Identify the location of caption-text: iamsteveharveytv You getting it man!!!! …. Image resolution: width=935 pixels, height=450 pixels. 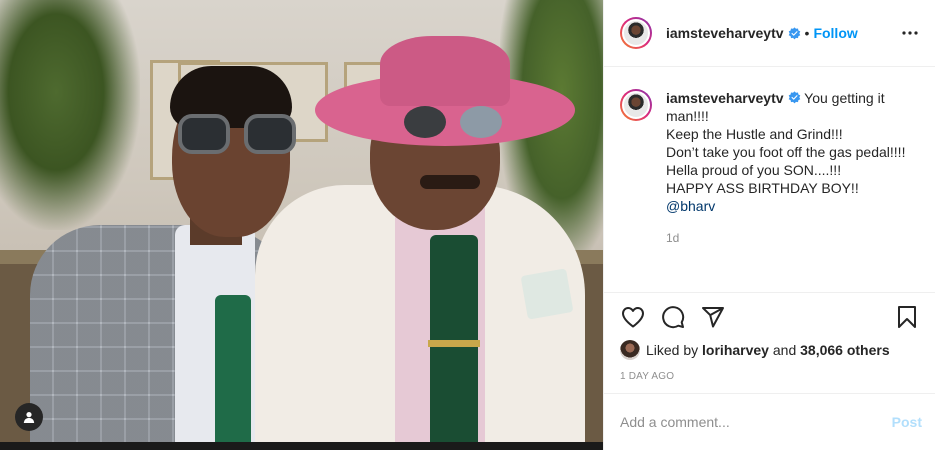
(791, 190).